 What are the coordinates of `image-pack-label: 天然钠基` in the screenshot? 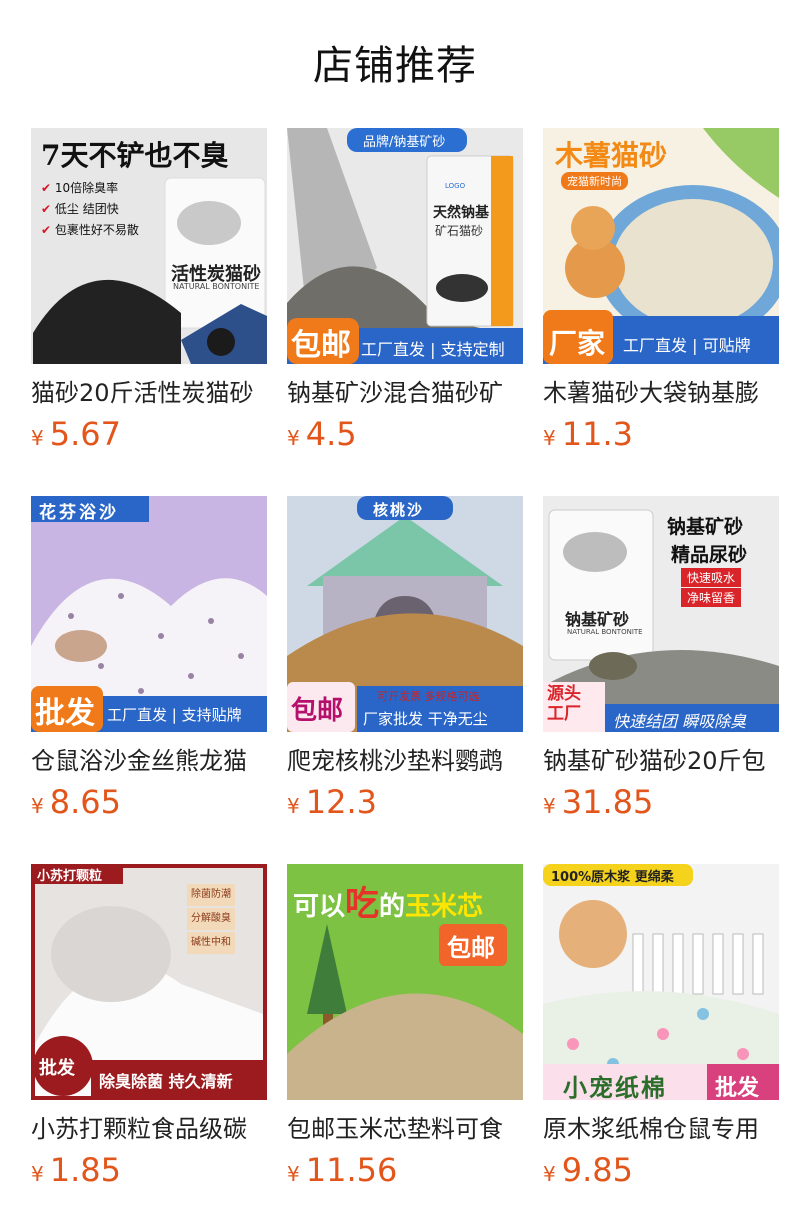 It's located at (461, 213).